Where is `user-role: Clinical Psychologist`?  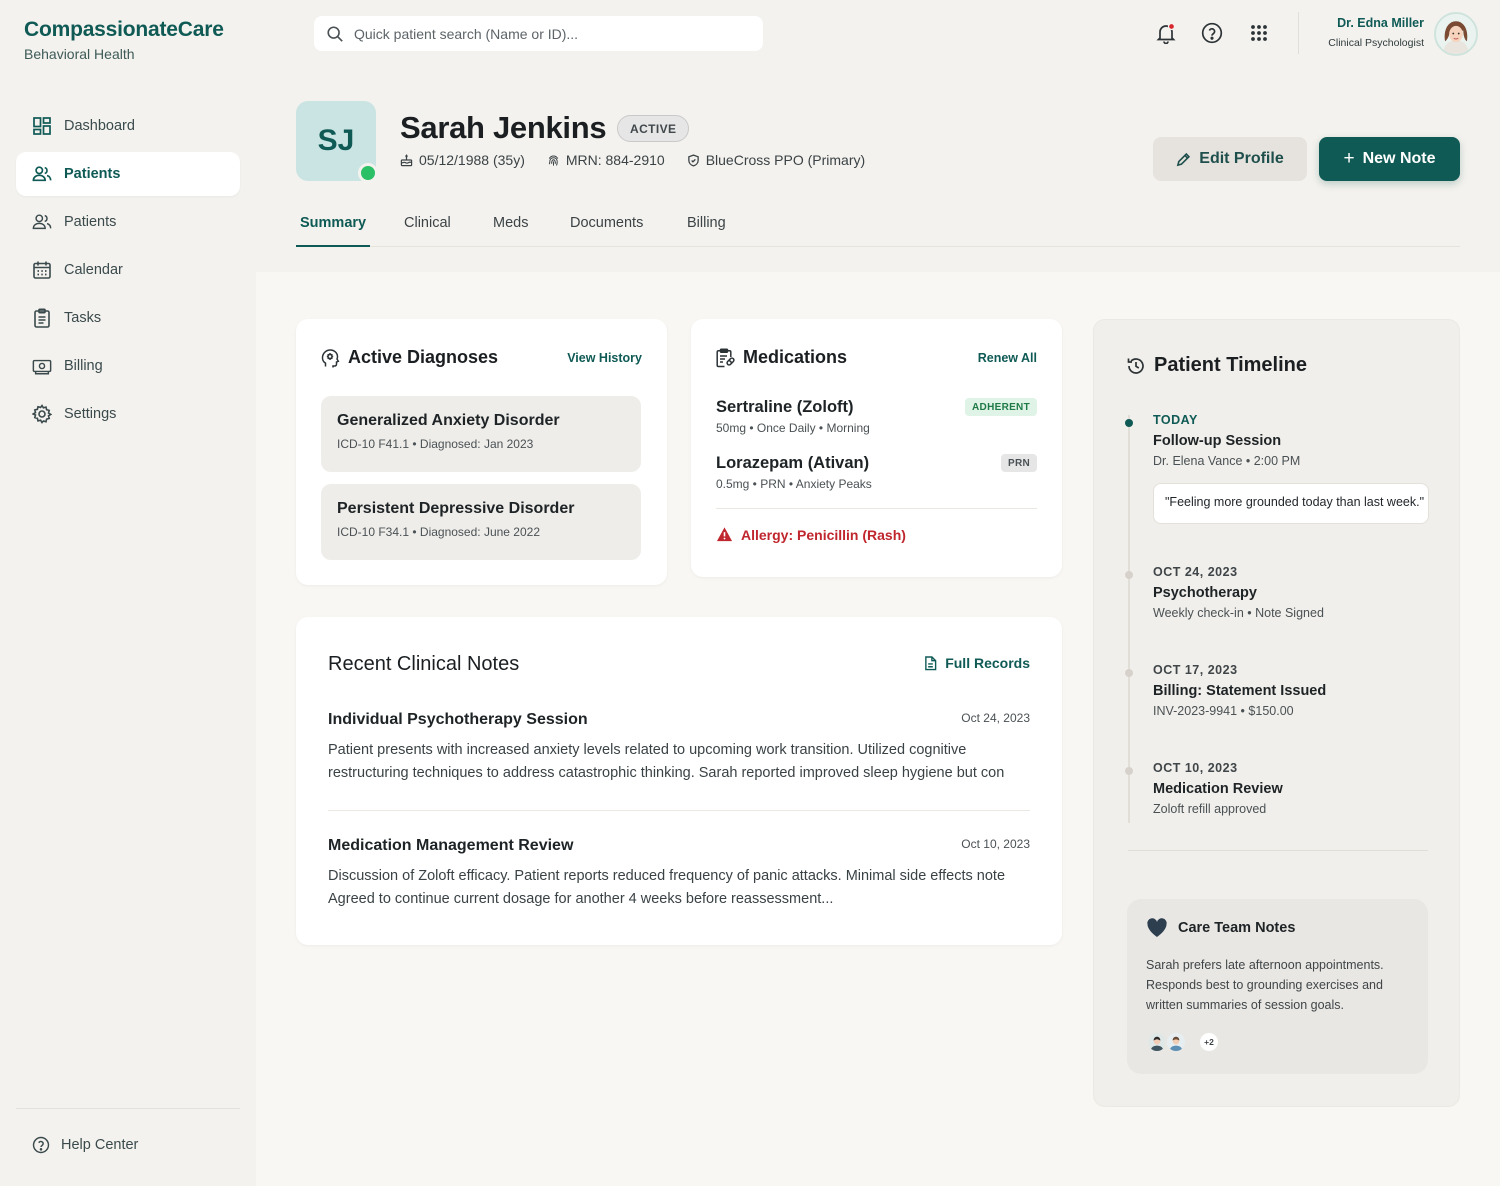
user-role: Clinical Psychologist is located at coordinates (1376, 43).